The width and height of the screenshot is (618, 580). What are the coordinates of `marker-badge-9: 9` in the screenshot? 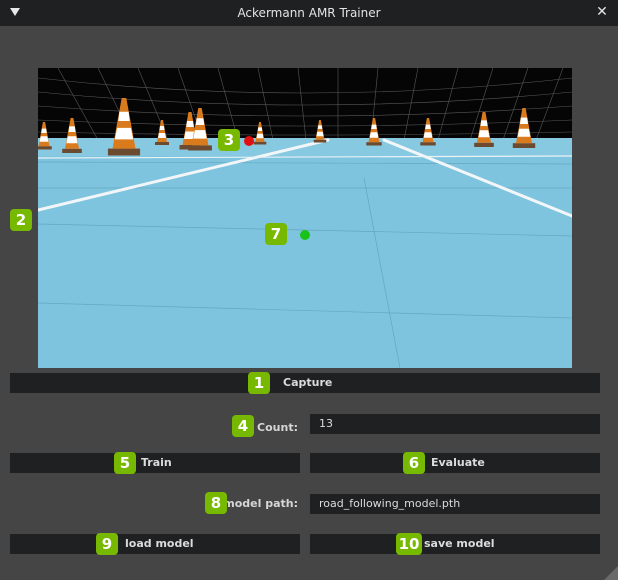 It's located at (107, 544).